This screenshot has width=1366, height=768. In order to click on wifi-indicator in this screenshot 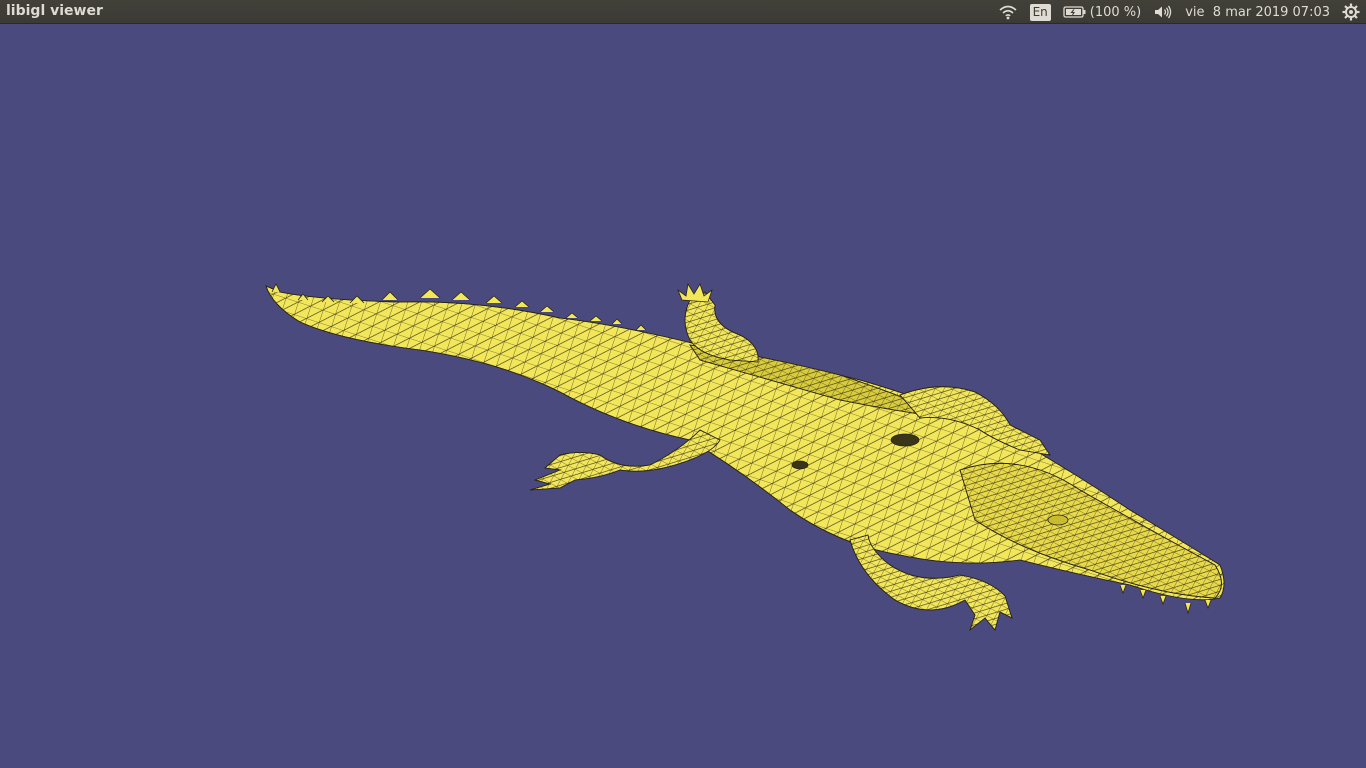, I will do `click(1008, 12)`.